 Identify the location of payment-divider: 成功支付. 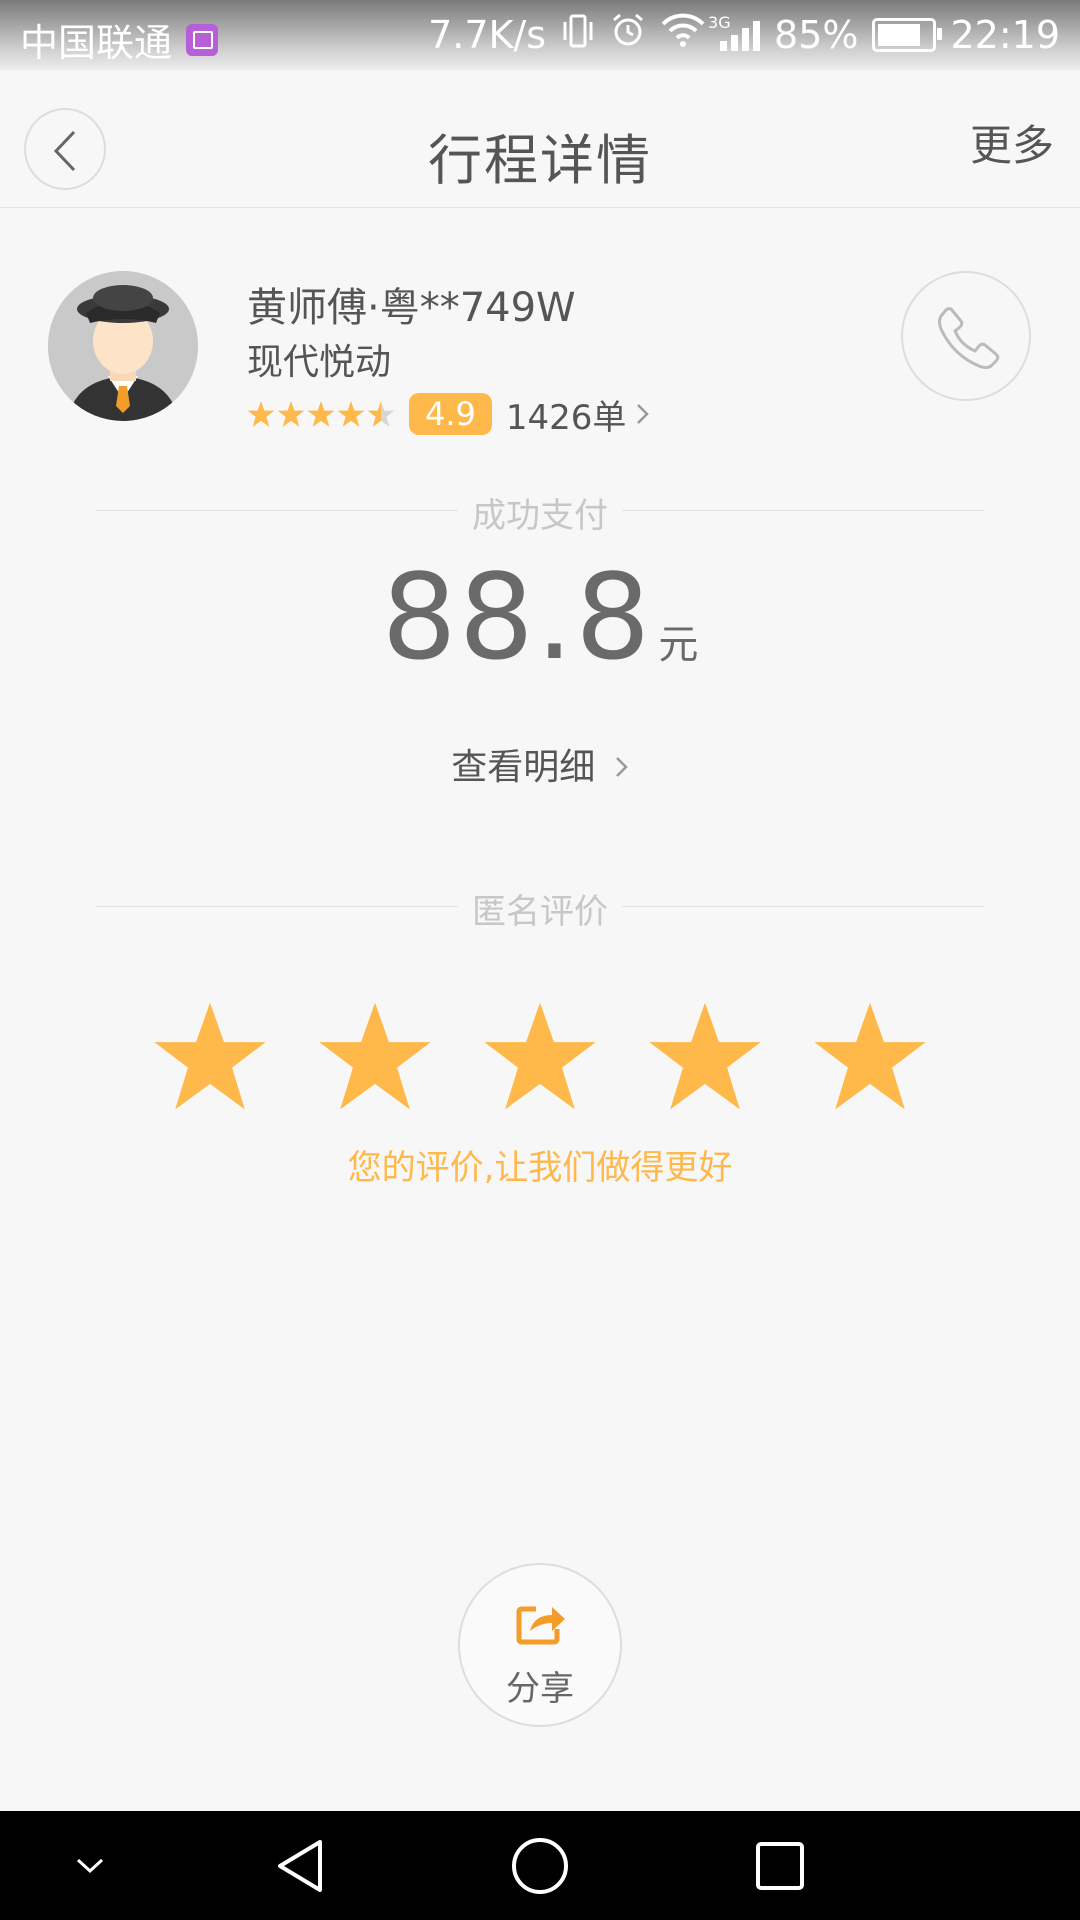
(540, 510).